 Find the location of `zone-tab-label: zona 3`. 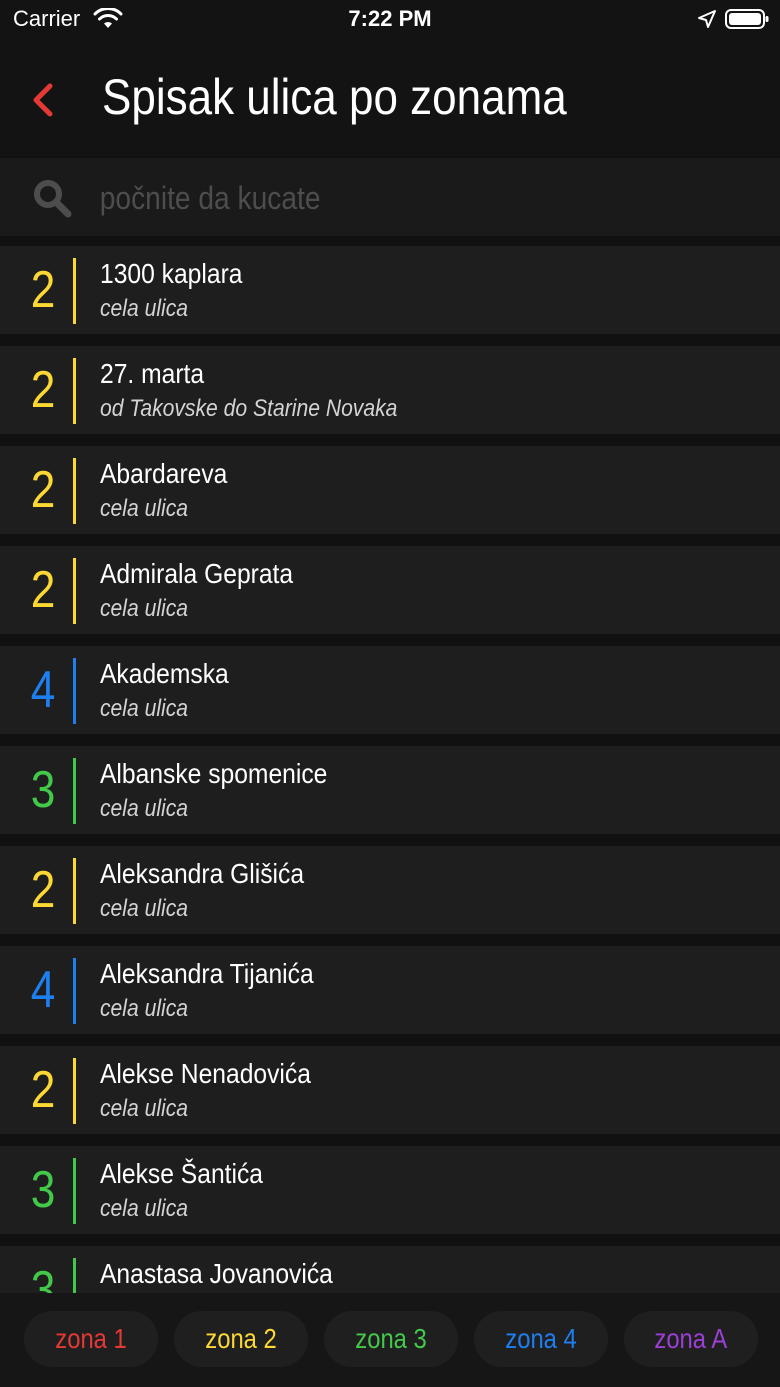

zone-tab-label: zona 3 is located at coordinates (391, 1338).